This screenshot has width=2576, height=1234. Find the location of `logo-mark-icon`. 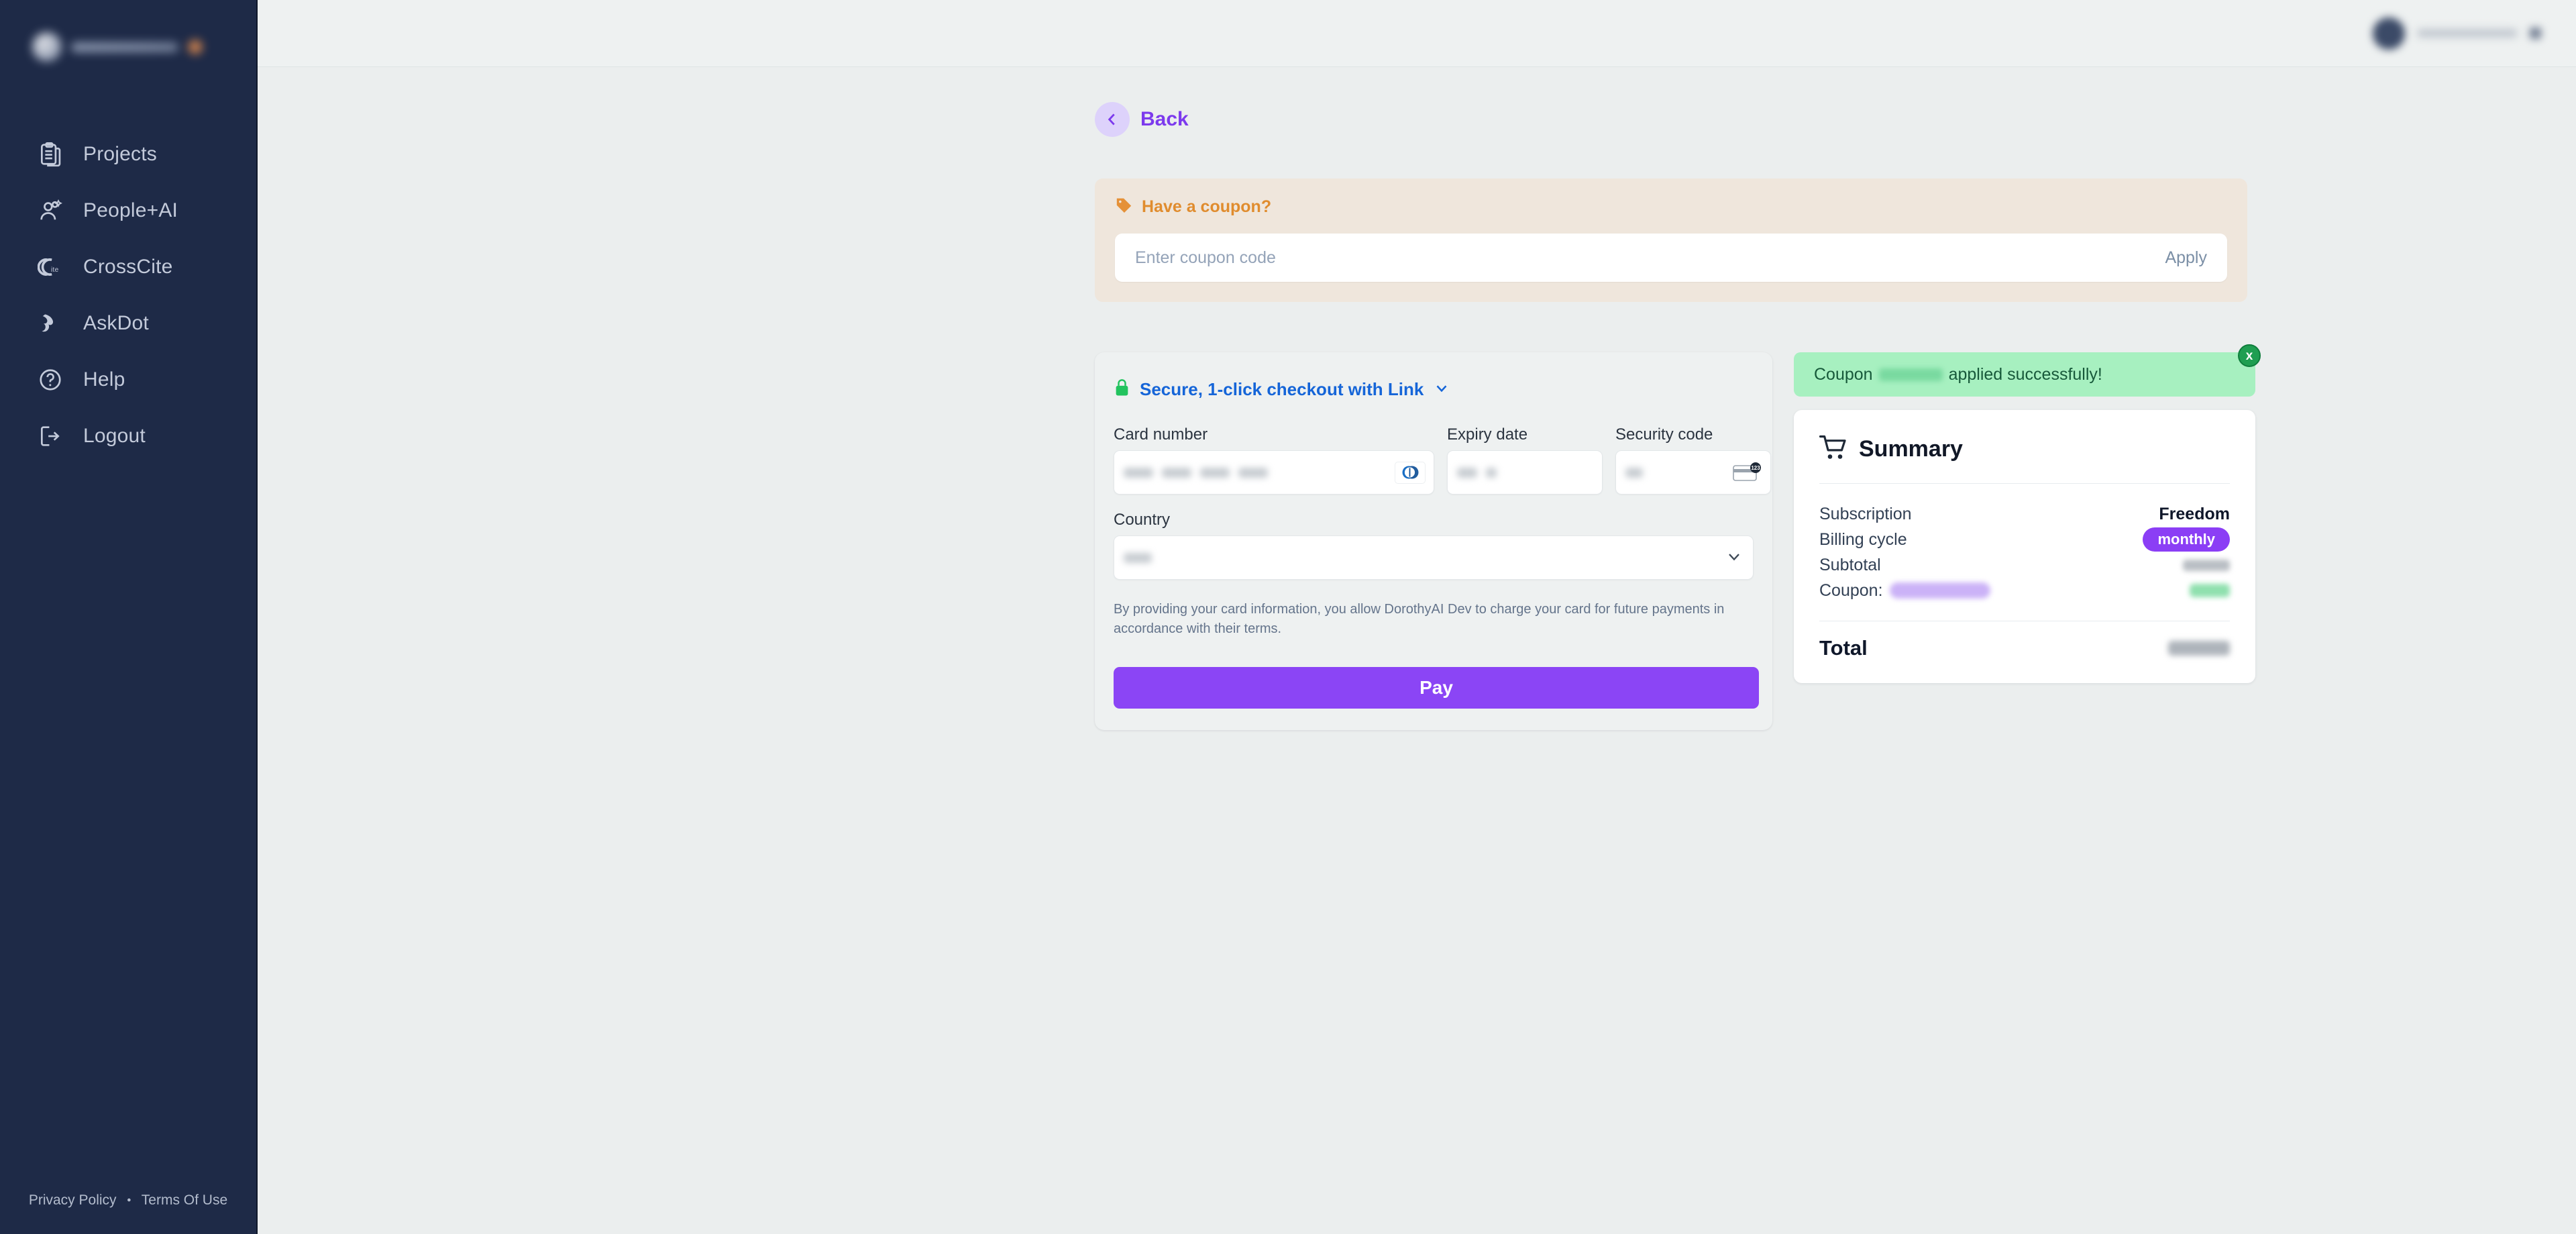

logo-mark-icon is located at coordinates (47, 47).